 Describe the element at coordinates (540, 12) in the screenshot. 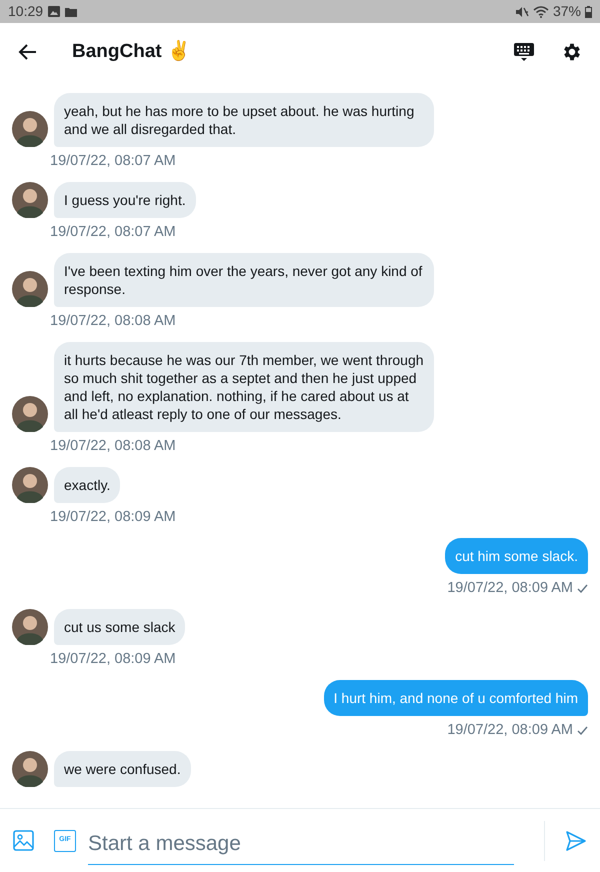

I see `wifi-icon` at that location.